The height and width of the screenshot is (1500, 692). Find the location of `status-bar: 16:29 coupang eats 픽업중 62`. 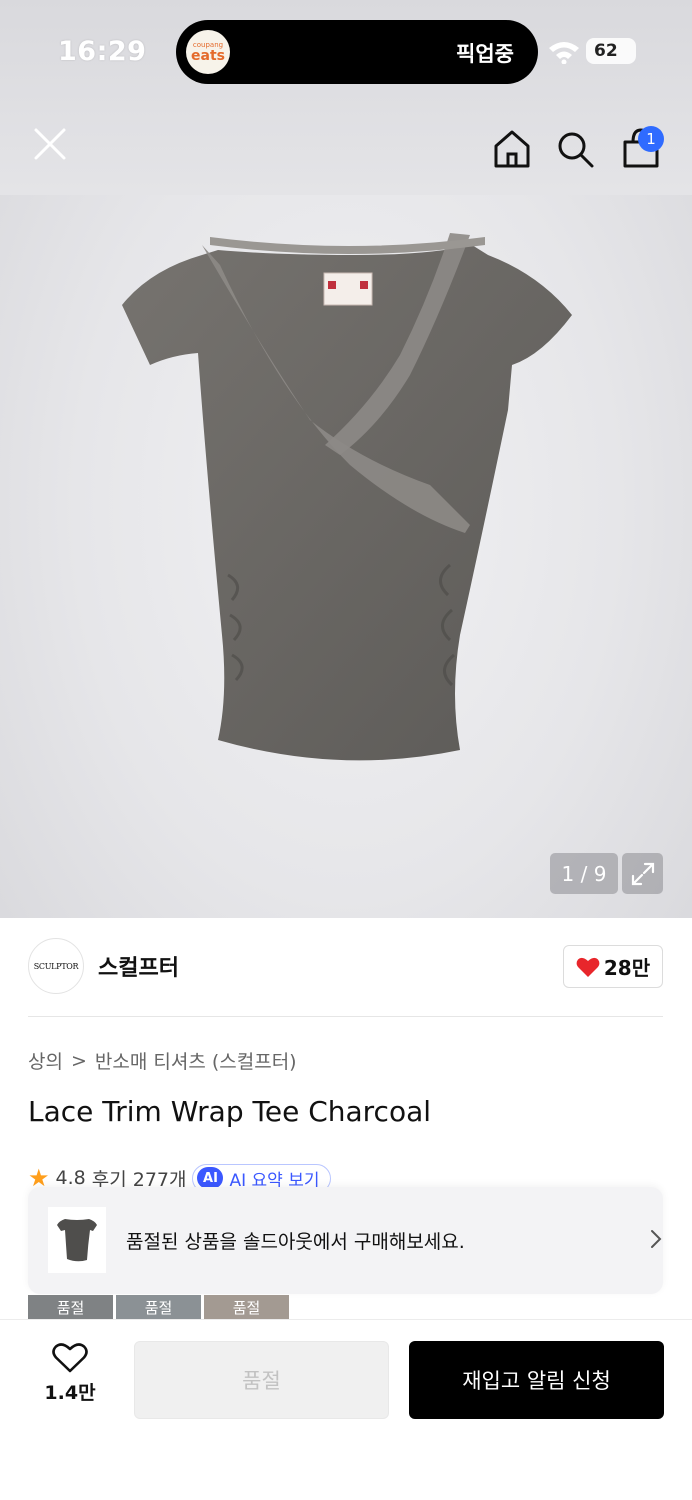

status-bar: 16:29 coupang eats 픽업중 62 is located at coordinates (346, 52).